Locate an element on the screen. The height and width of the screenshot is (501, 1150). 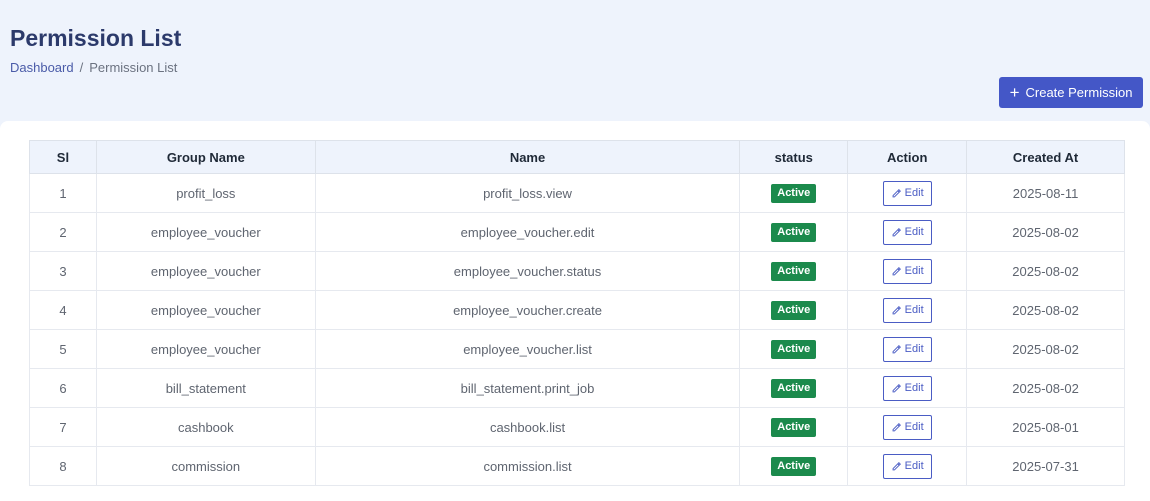
breadcrumb-current: Permission List is located at coordinates (133, 67).